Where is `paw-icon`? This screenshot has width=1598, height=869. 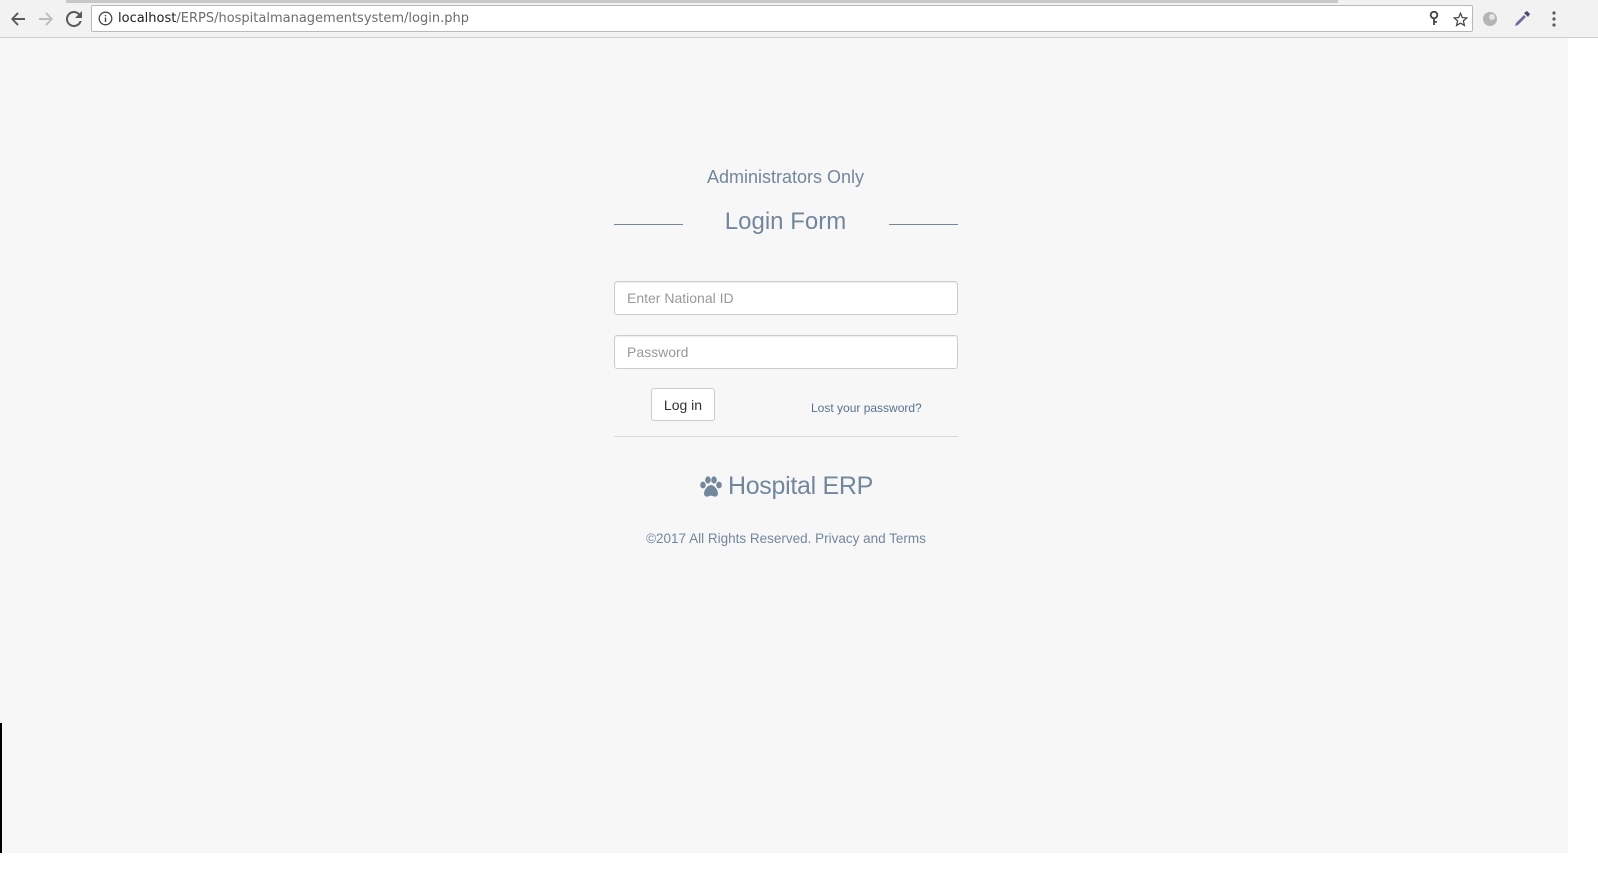 paw-icon is located at coordinates (711, 486).